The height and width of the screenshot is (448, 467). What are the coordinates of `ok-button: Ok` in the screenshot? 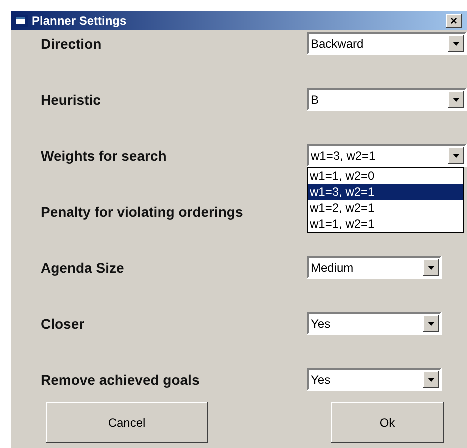 It's located at (387, 422).